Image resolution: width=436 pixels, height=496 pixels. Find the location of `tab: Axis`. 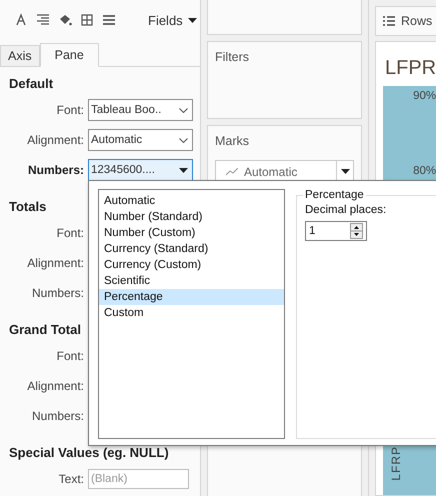

tab: Axis is located at coordinates (20, 55).